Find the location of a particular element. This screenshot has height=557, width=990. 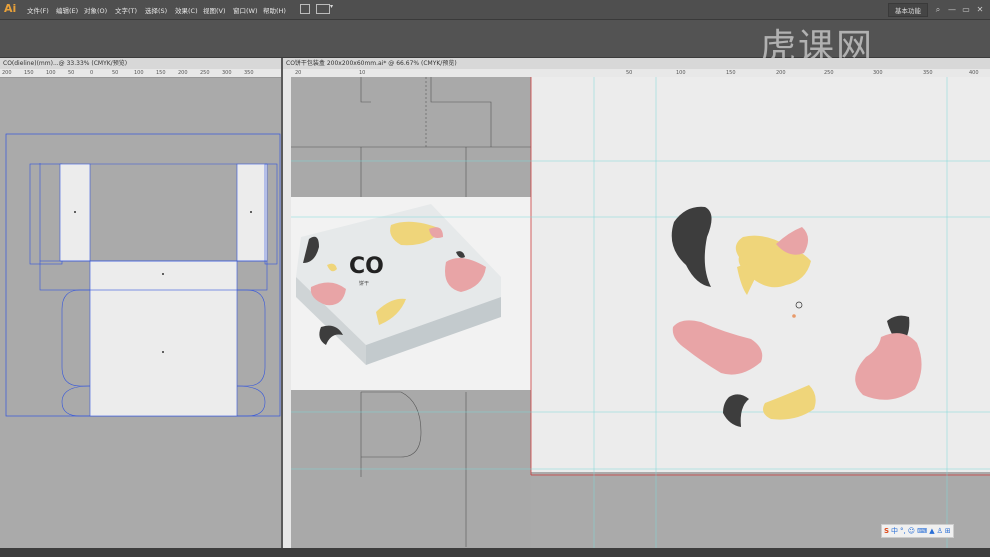

chevron-down-icon: ▾ is located at coordinates (331, 6).